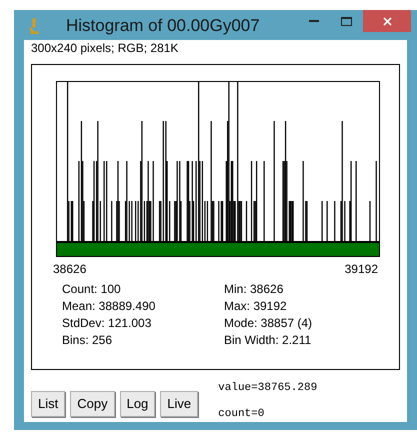 The image size is (417, 441). I want to click on toolbar-button: Copy, so click(92, 404).